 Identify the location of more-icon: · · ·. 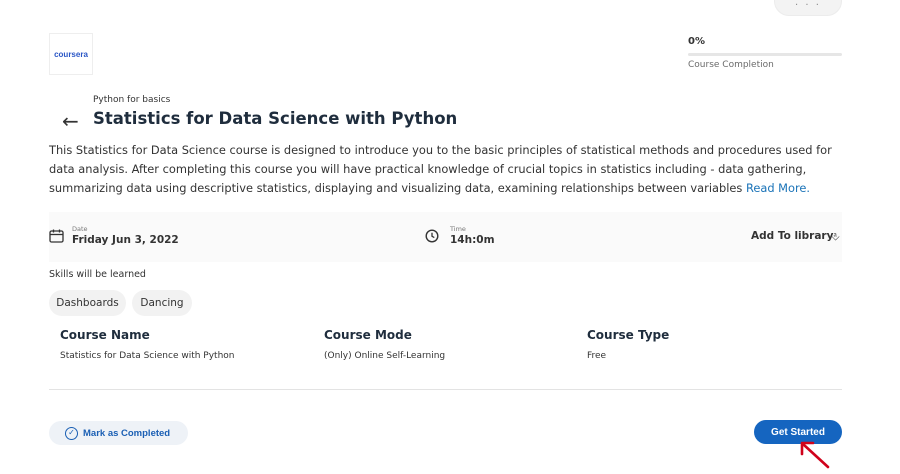
(808, 5).